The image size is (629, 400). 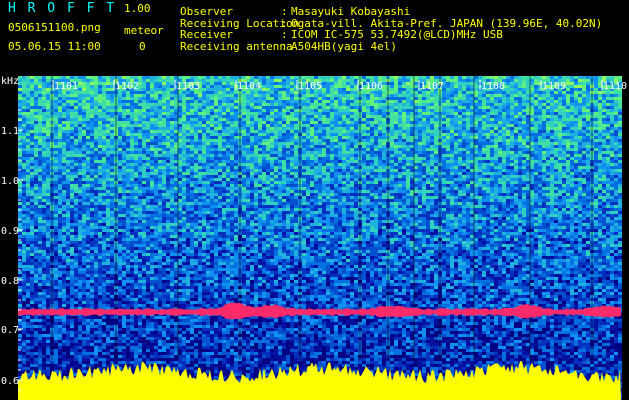 What do you see at coordinates (10, 81) in the screenshot?
I see `y-axis-unit: kHz` at bounding box center [10, 81].